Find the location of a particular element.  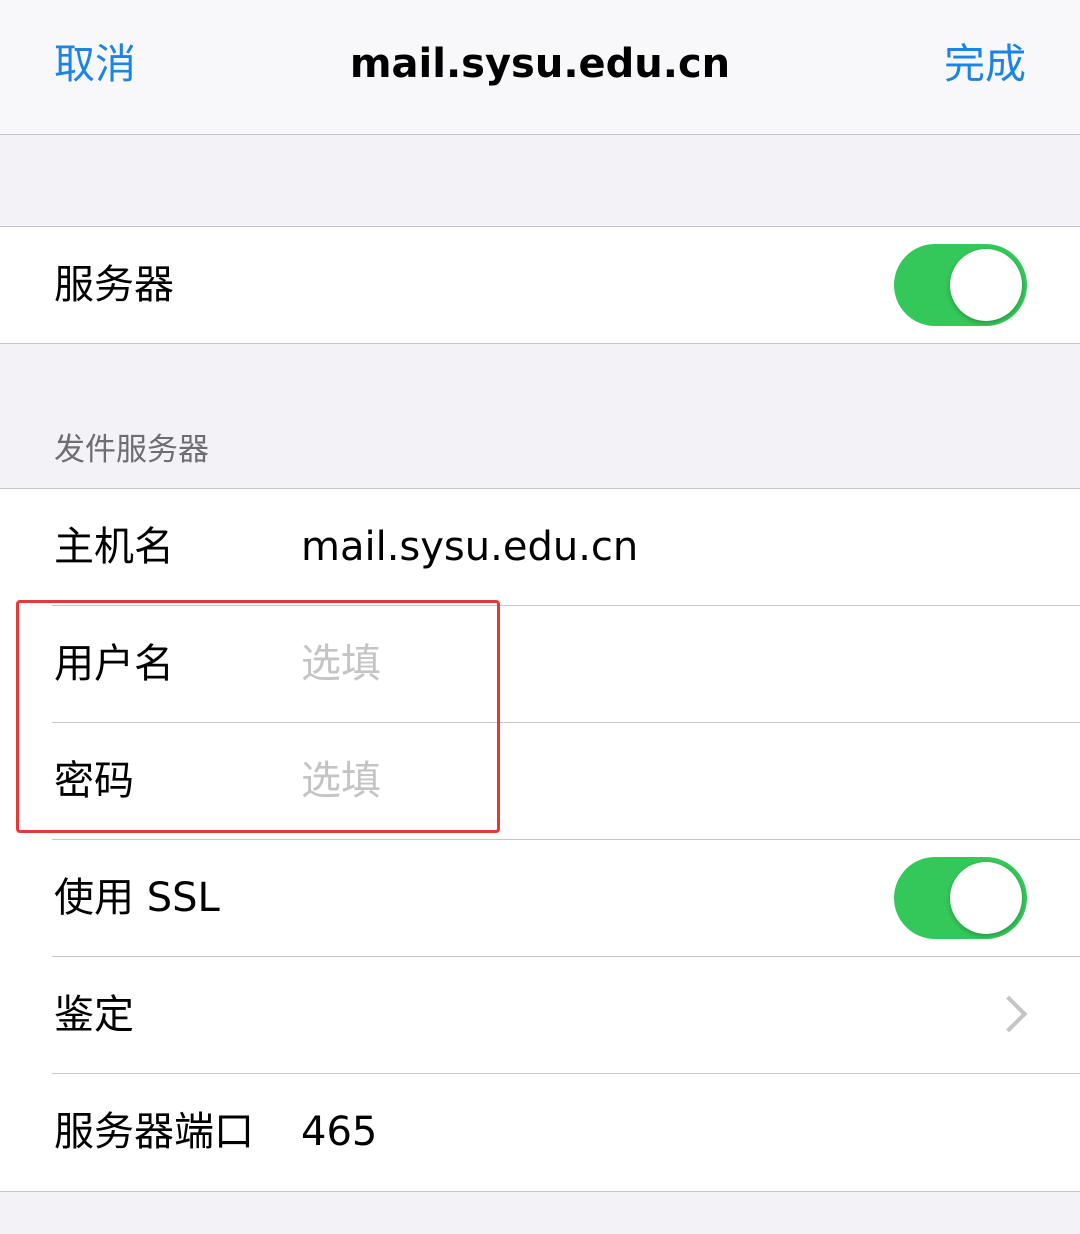

ssl-toggle is located at coordinates (960, 898).